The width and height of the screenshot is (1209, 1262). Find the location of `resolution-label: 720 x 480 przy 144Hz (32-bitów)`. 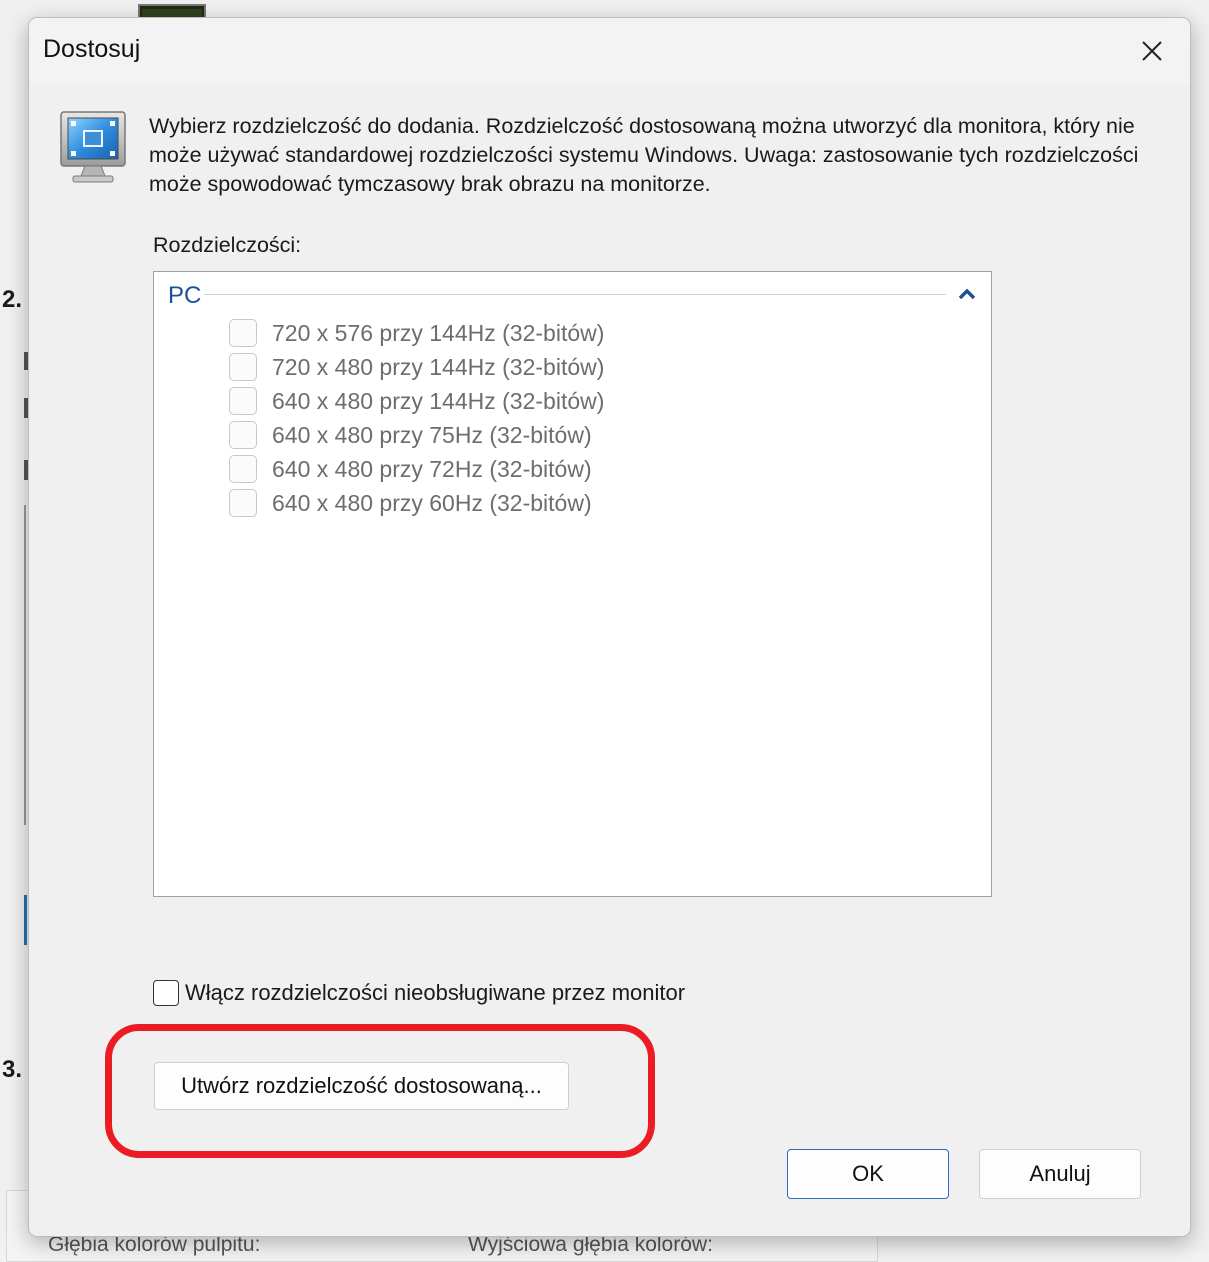

resolution-label: 720 x 480 przy 144Hz (32-bitów) is located at coordinates (438, 366).